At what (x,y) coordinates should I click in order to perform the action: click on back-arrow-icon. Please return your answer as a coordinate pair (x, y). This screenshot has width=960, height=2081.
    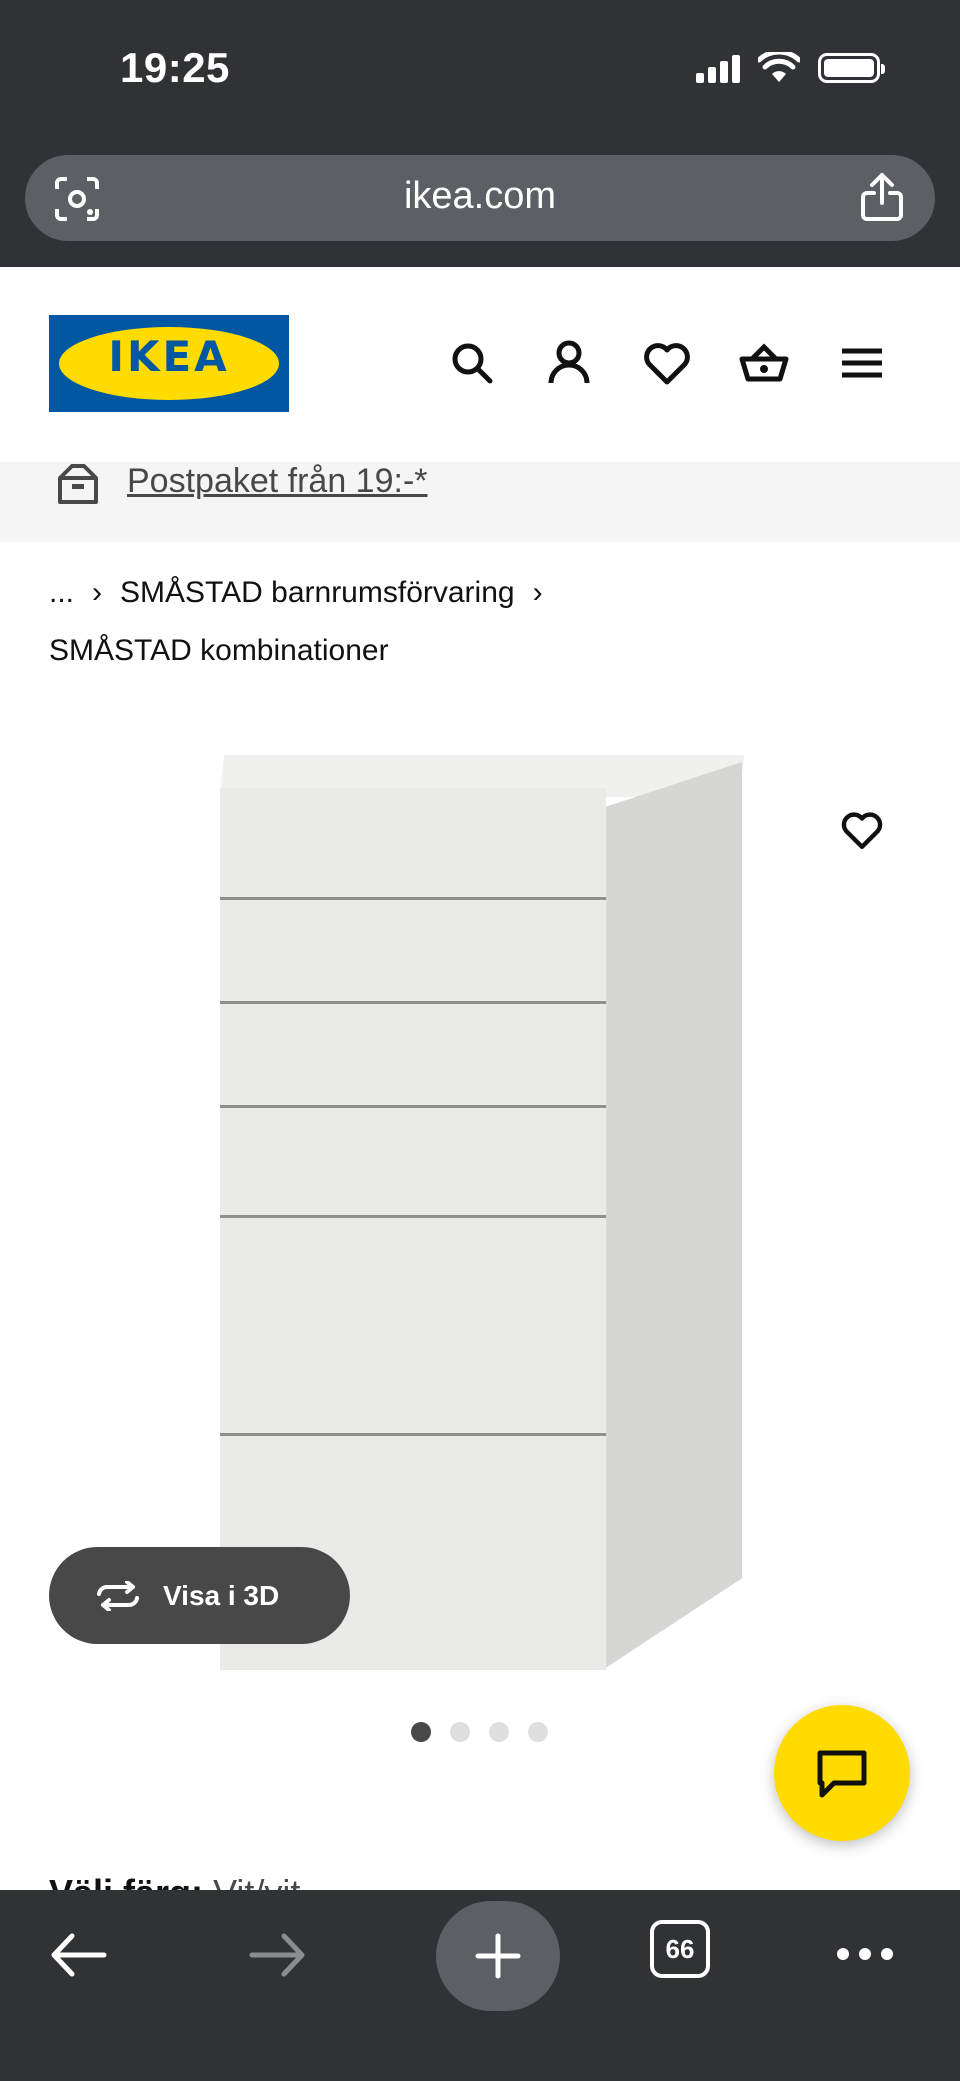
    Looking at the image, I should click on (78, 1955).